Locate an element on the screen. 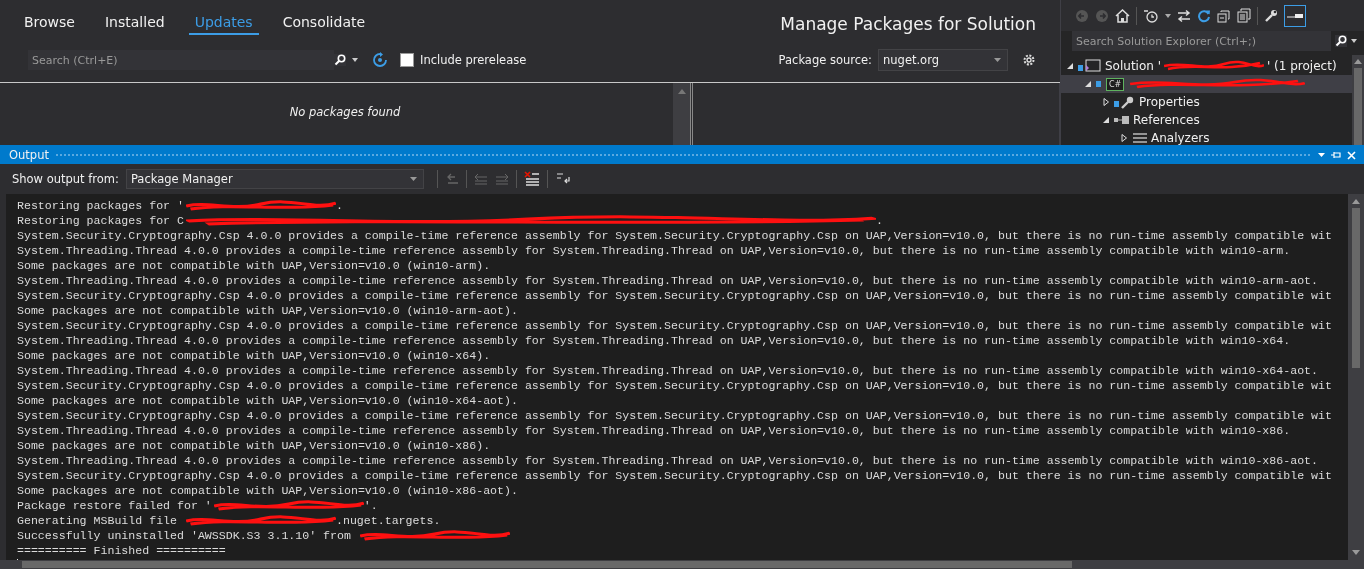  output-source-dropdown: Package Manager is located at coordinates (274, 179).